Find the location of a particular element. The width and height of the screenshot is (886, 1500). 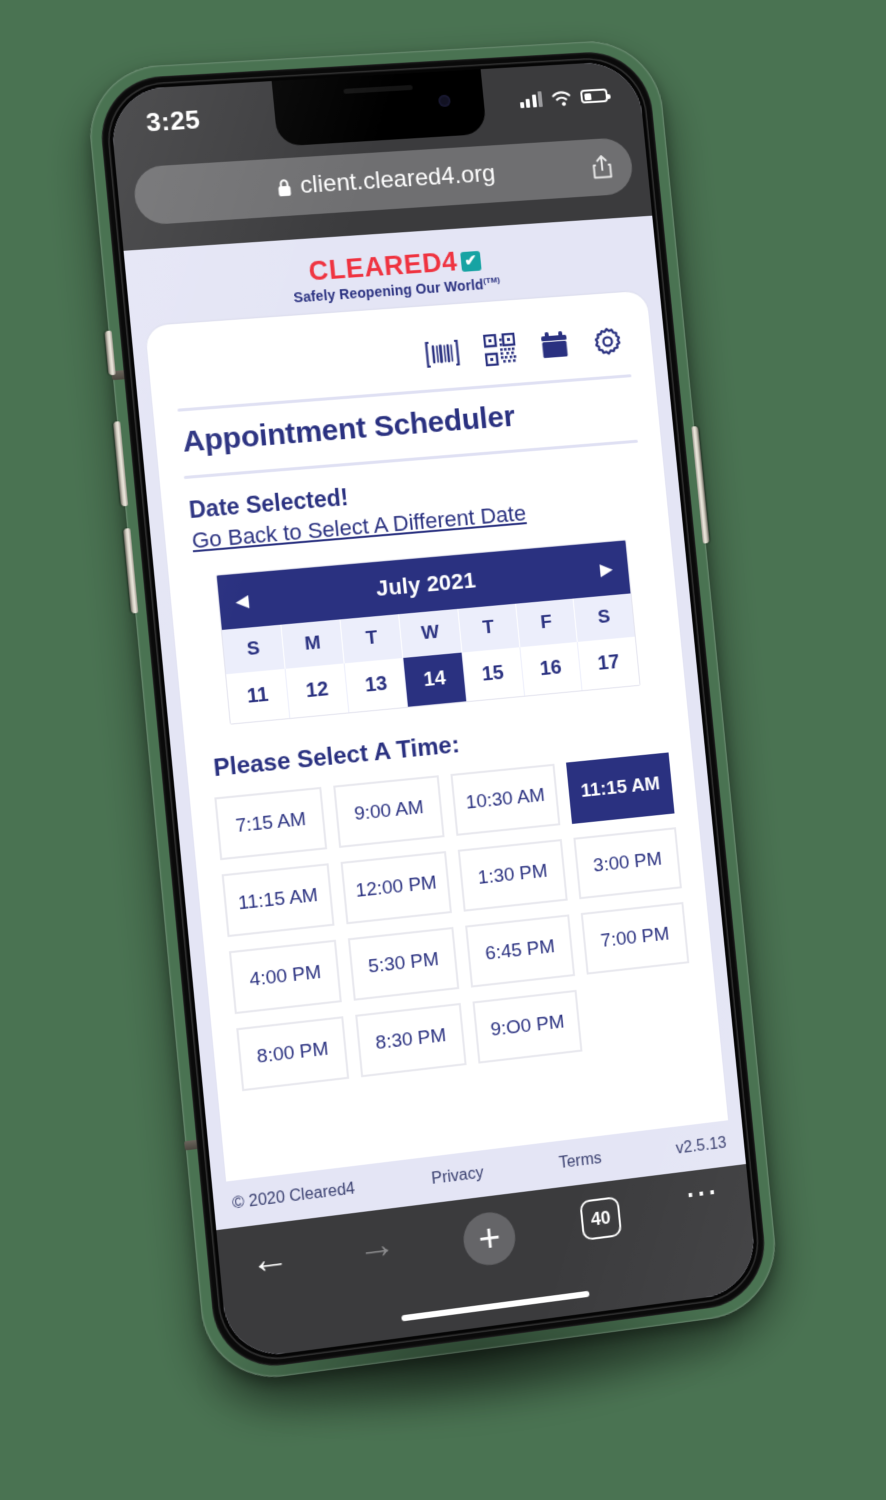

time-slot: 9:00 AM is located at coordinates (389, 811).